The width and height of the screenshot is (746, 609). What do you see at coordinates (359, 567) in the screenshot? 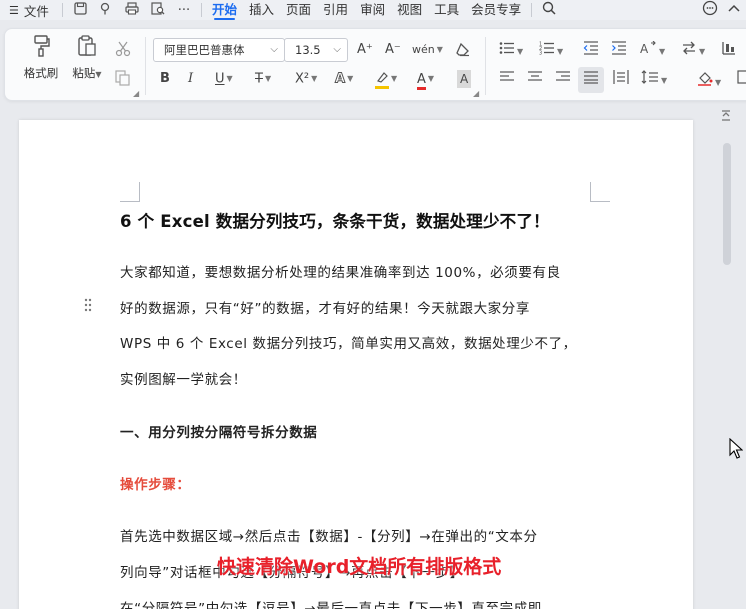
I see `overlay-caption: 快速清除Word文档所有排版格式` at bounding box center [359, 567].